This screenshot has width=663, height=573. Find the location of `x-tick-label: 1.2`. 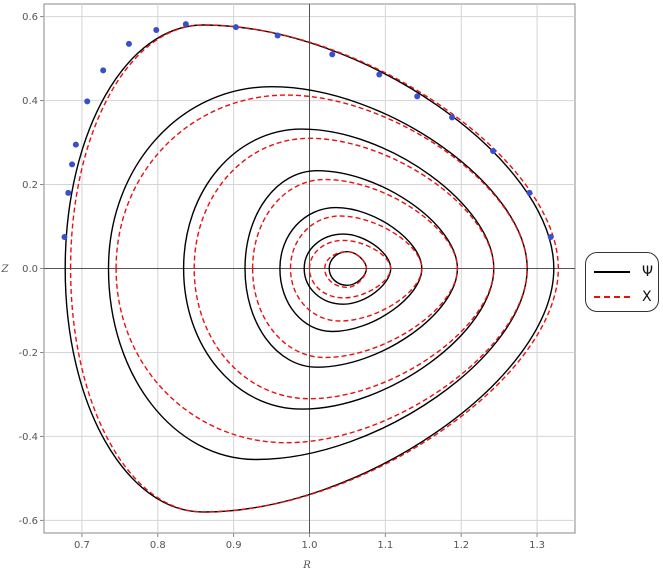

x-tick-label: 1.2 is located at coordinates (461, 545).